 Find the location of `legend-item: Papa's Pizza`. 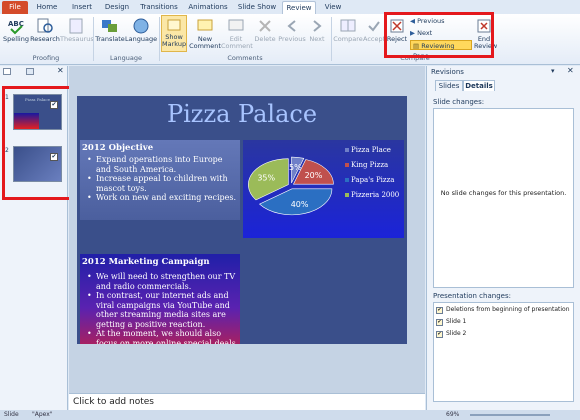

legend-item: Papa's Pizza is located at coordinates (374, 180).